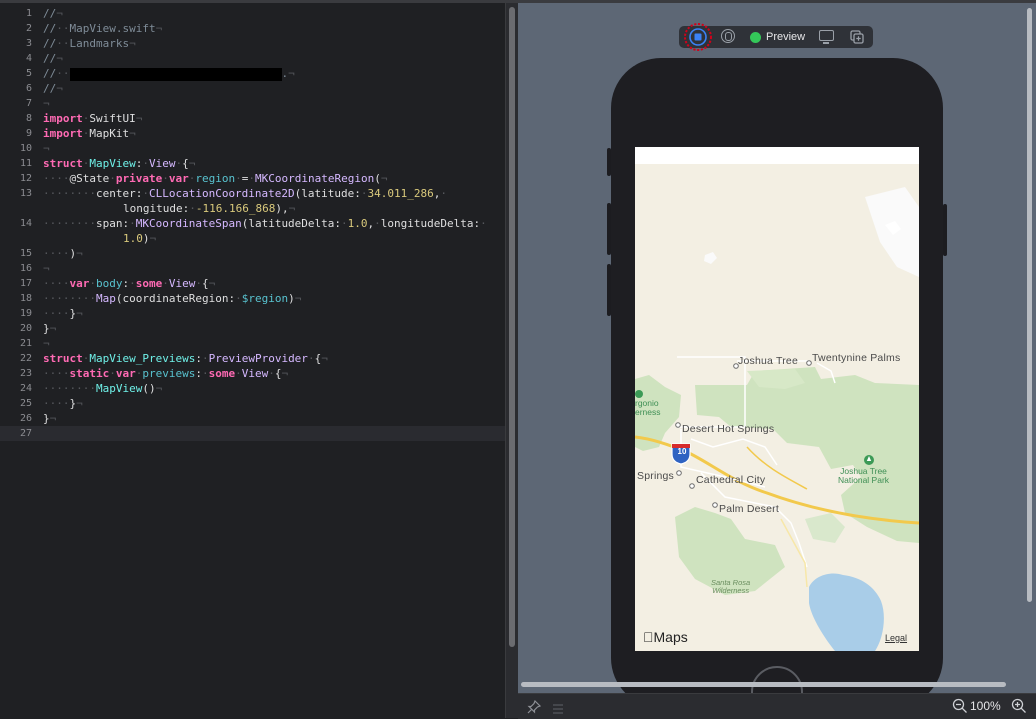  What do you see at coordinates (730, 587) in the screenshot?
I see `map-label-santa-rosa-wilderness: Santa Rosa Wilderness` at bounding box center [730, 587].